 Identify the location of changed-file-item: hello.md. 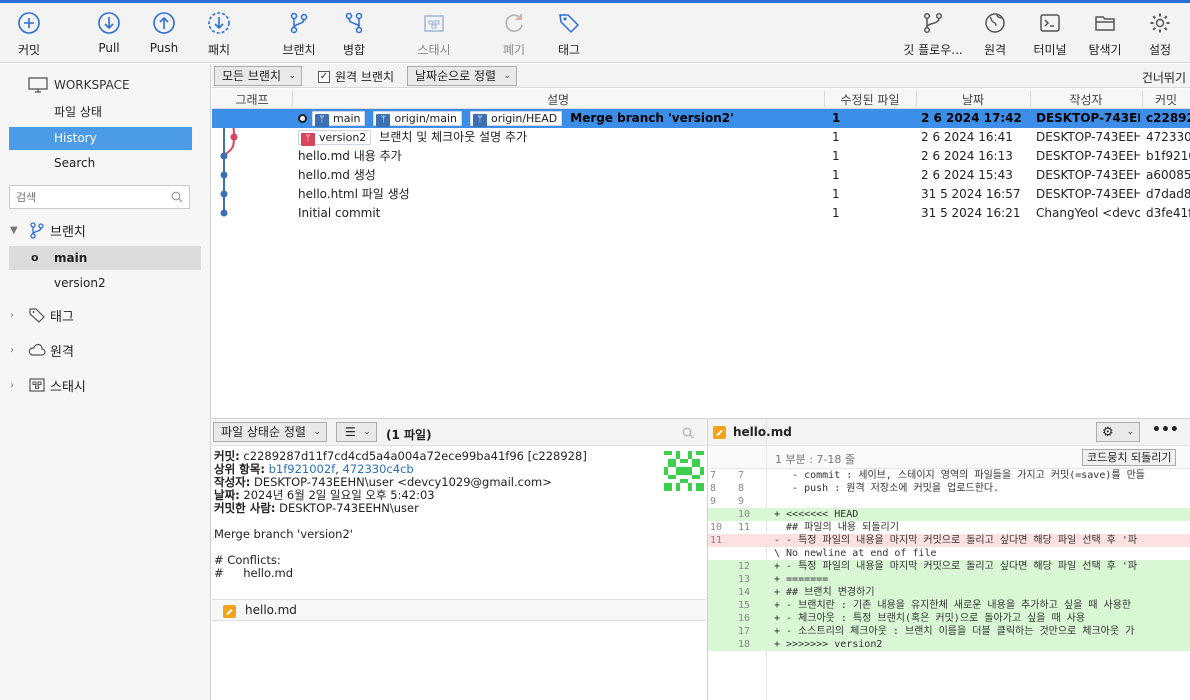
(459, 610).